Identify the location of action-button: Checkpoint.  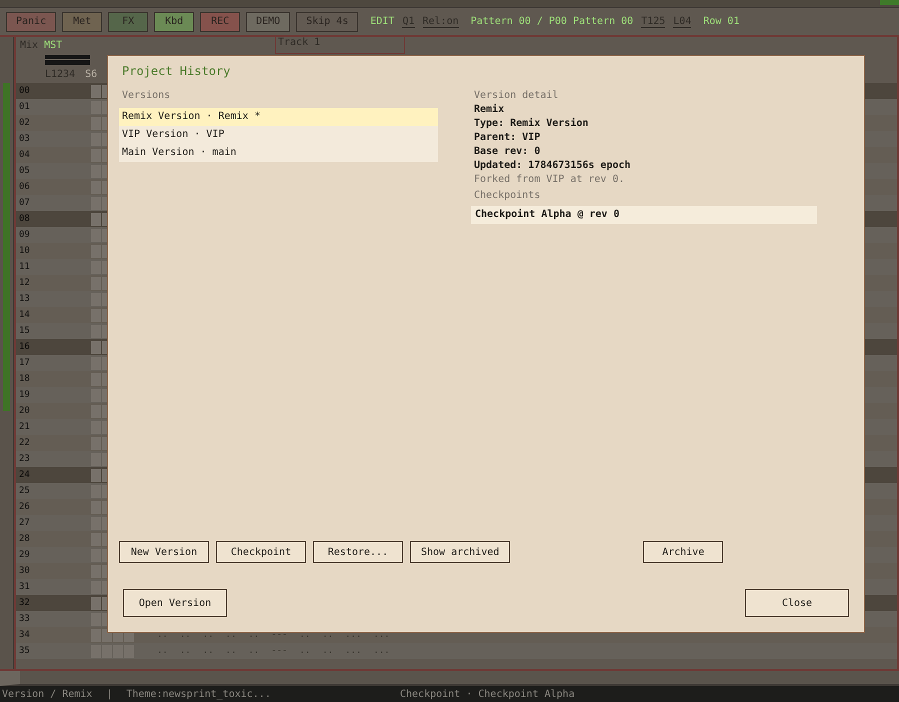
(261, 552).